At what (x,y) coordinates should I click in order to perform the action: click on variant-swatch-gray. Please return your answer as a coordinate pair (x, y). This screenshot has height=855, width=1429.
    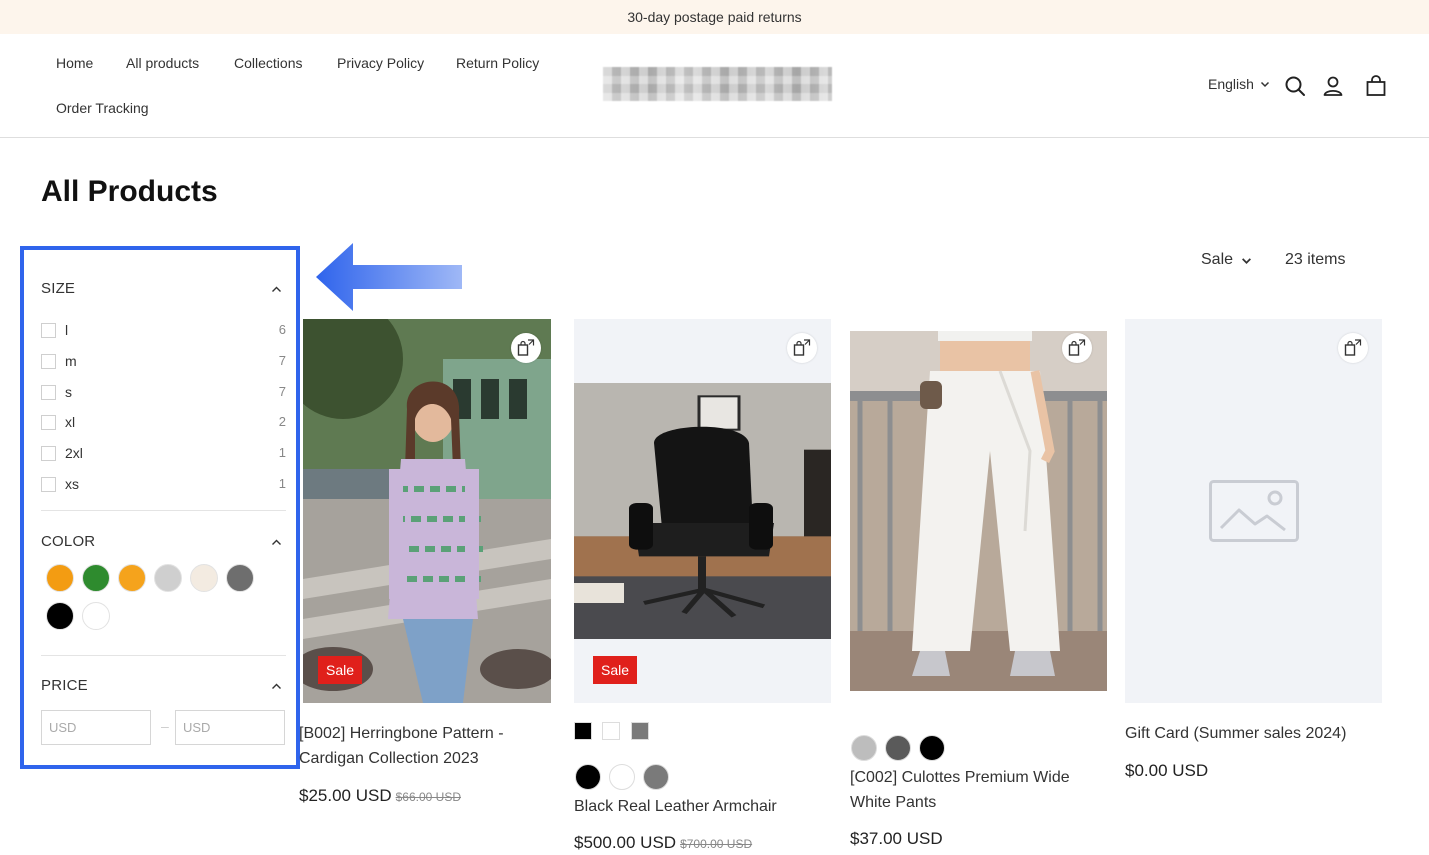
    Looking at the image, I should click on (656, 777).